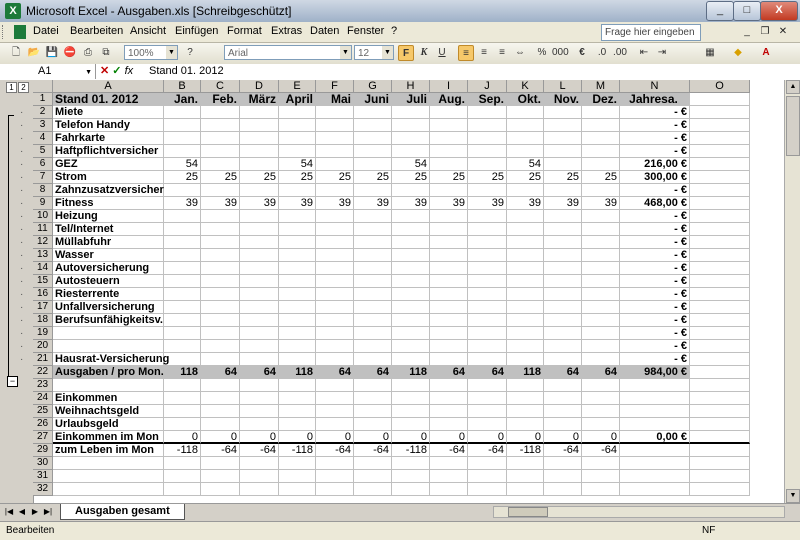 Image resolution: width=800 pixels, height=540 pixels. Describe the element at coordinates (297, 164) in the screenshot. I see `cell-month-value: 54` at that location.